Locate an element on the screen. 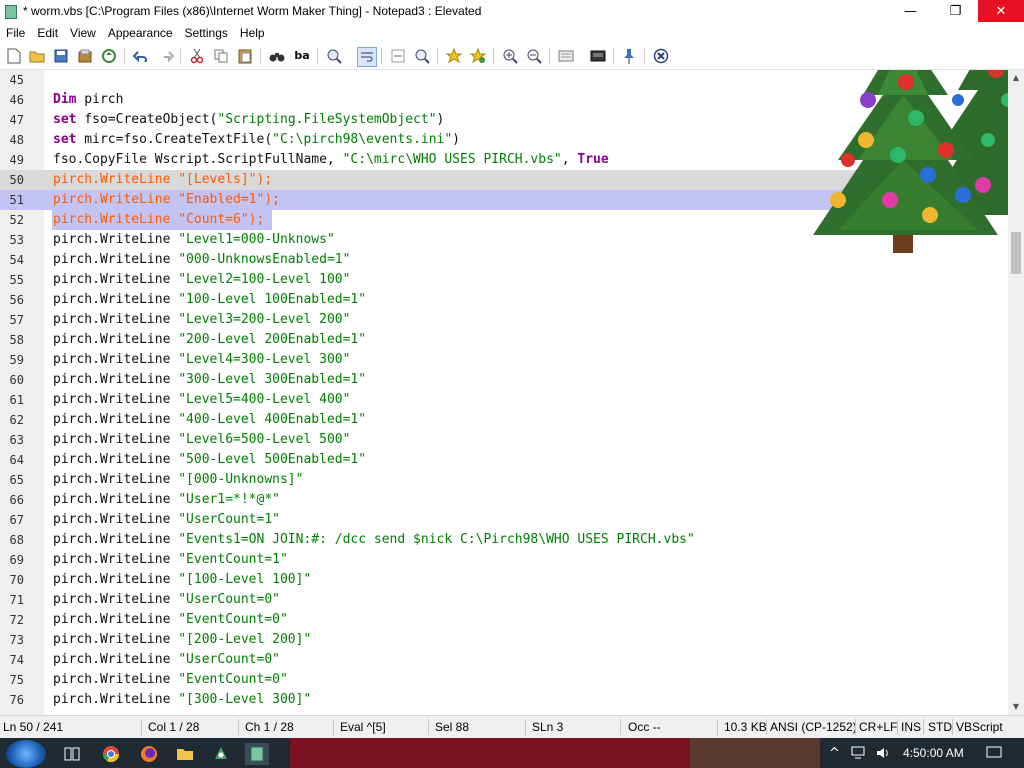 Image resolution: width=1024 pixels, height=768 pixels. code-line: 63 pirch.WriteLine "Level6=500-Level 500" is located at coordinates (504, 440).